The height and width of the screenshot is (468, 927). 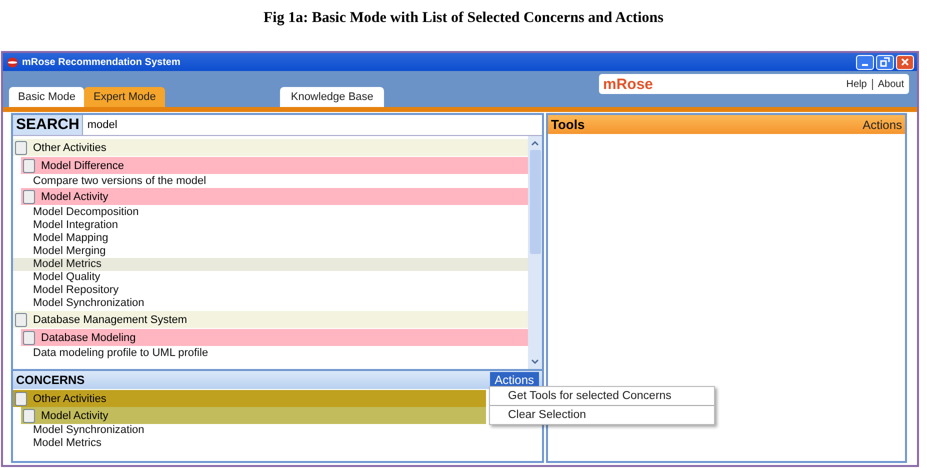 What do you see at coordinates (602, 396) in the screenshot?
I see `menu-item: Get Tools for selected Concerns` at bounding box center [602, 396].